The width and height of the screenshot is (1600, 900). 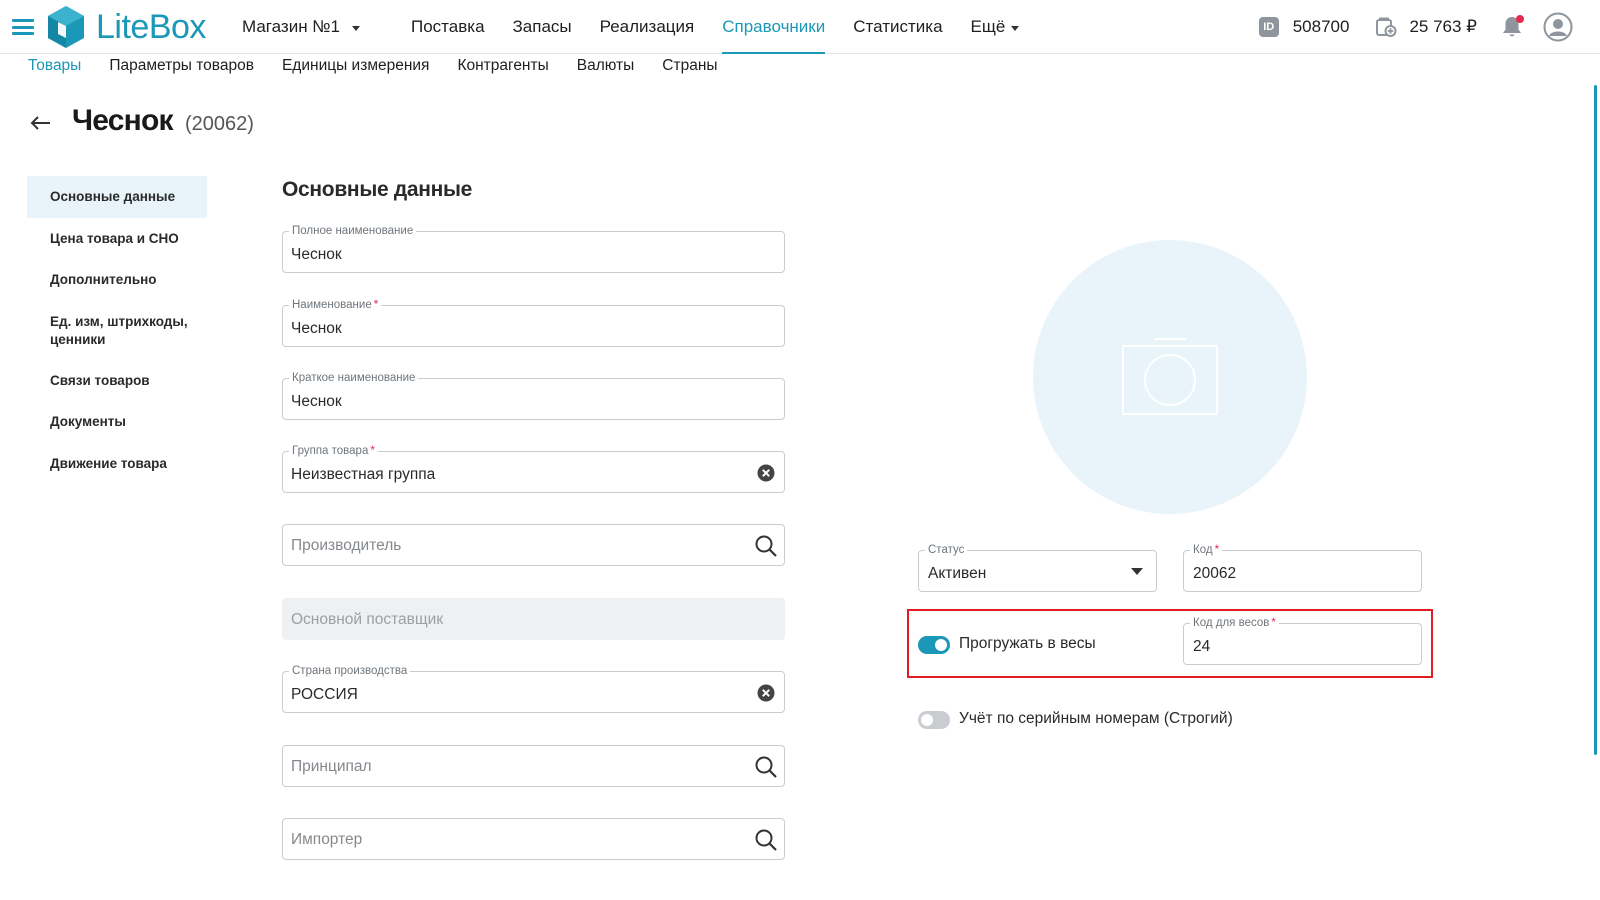 What do you see at coordinates (689, 69) in the screenshot?
I see `subnav-countries: Страны` at bounding box center [689, 69].